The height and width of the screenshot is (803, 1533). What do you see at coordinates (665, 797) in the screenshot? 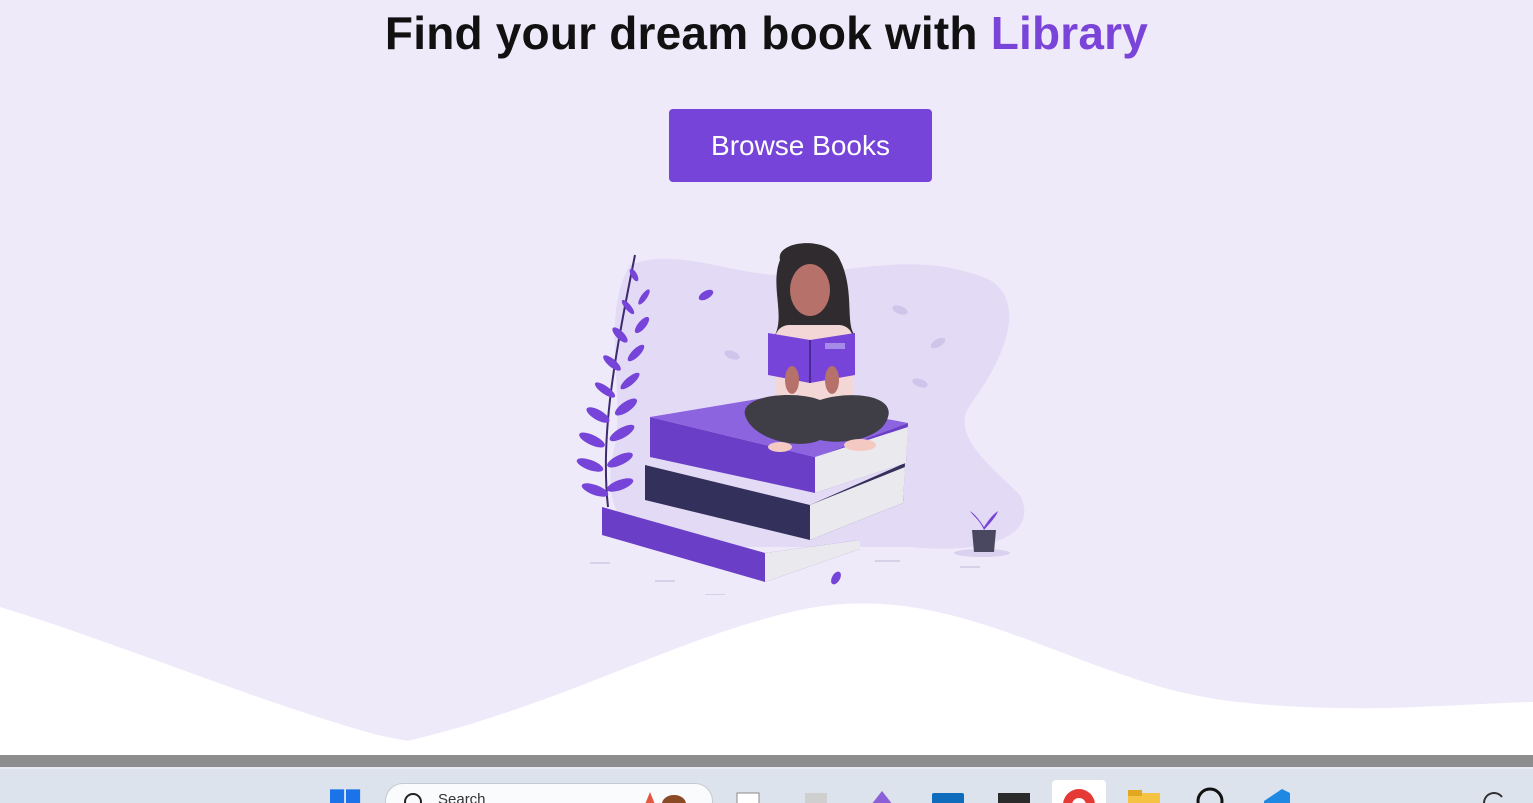
I see `search-highlight-icon` at bounding box center [665, 797].